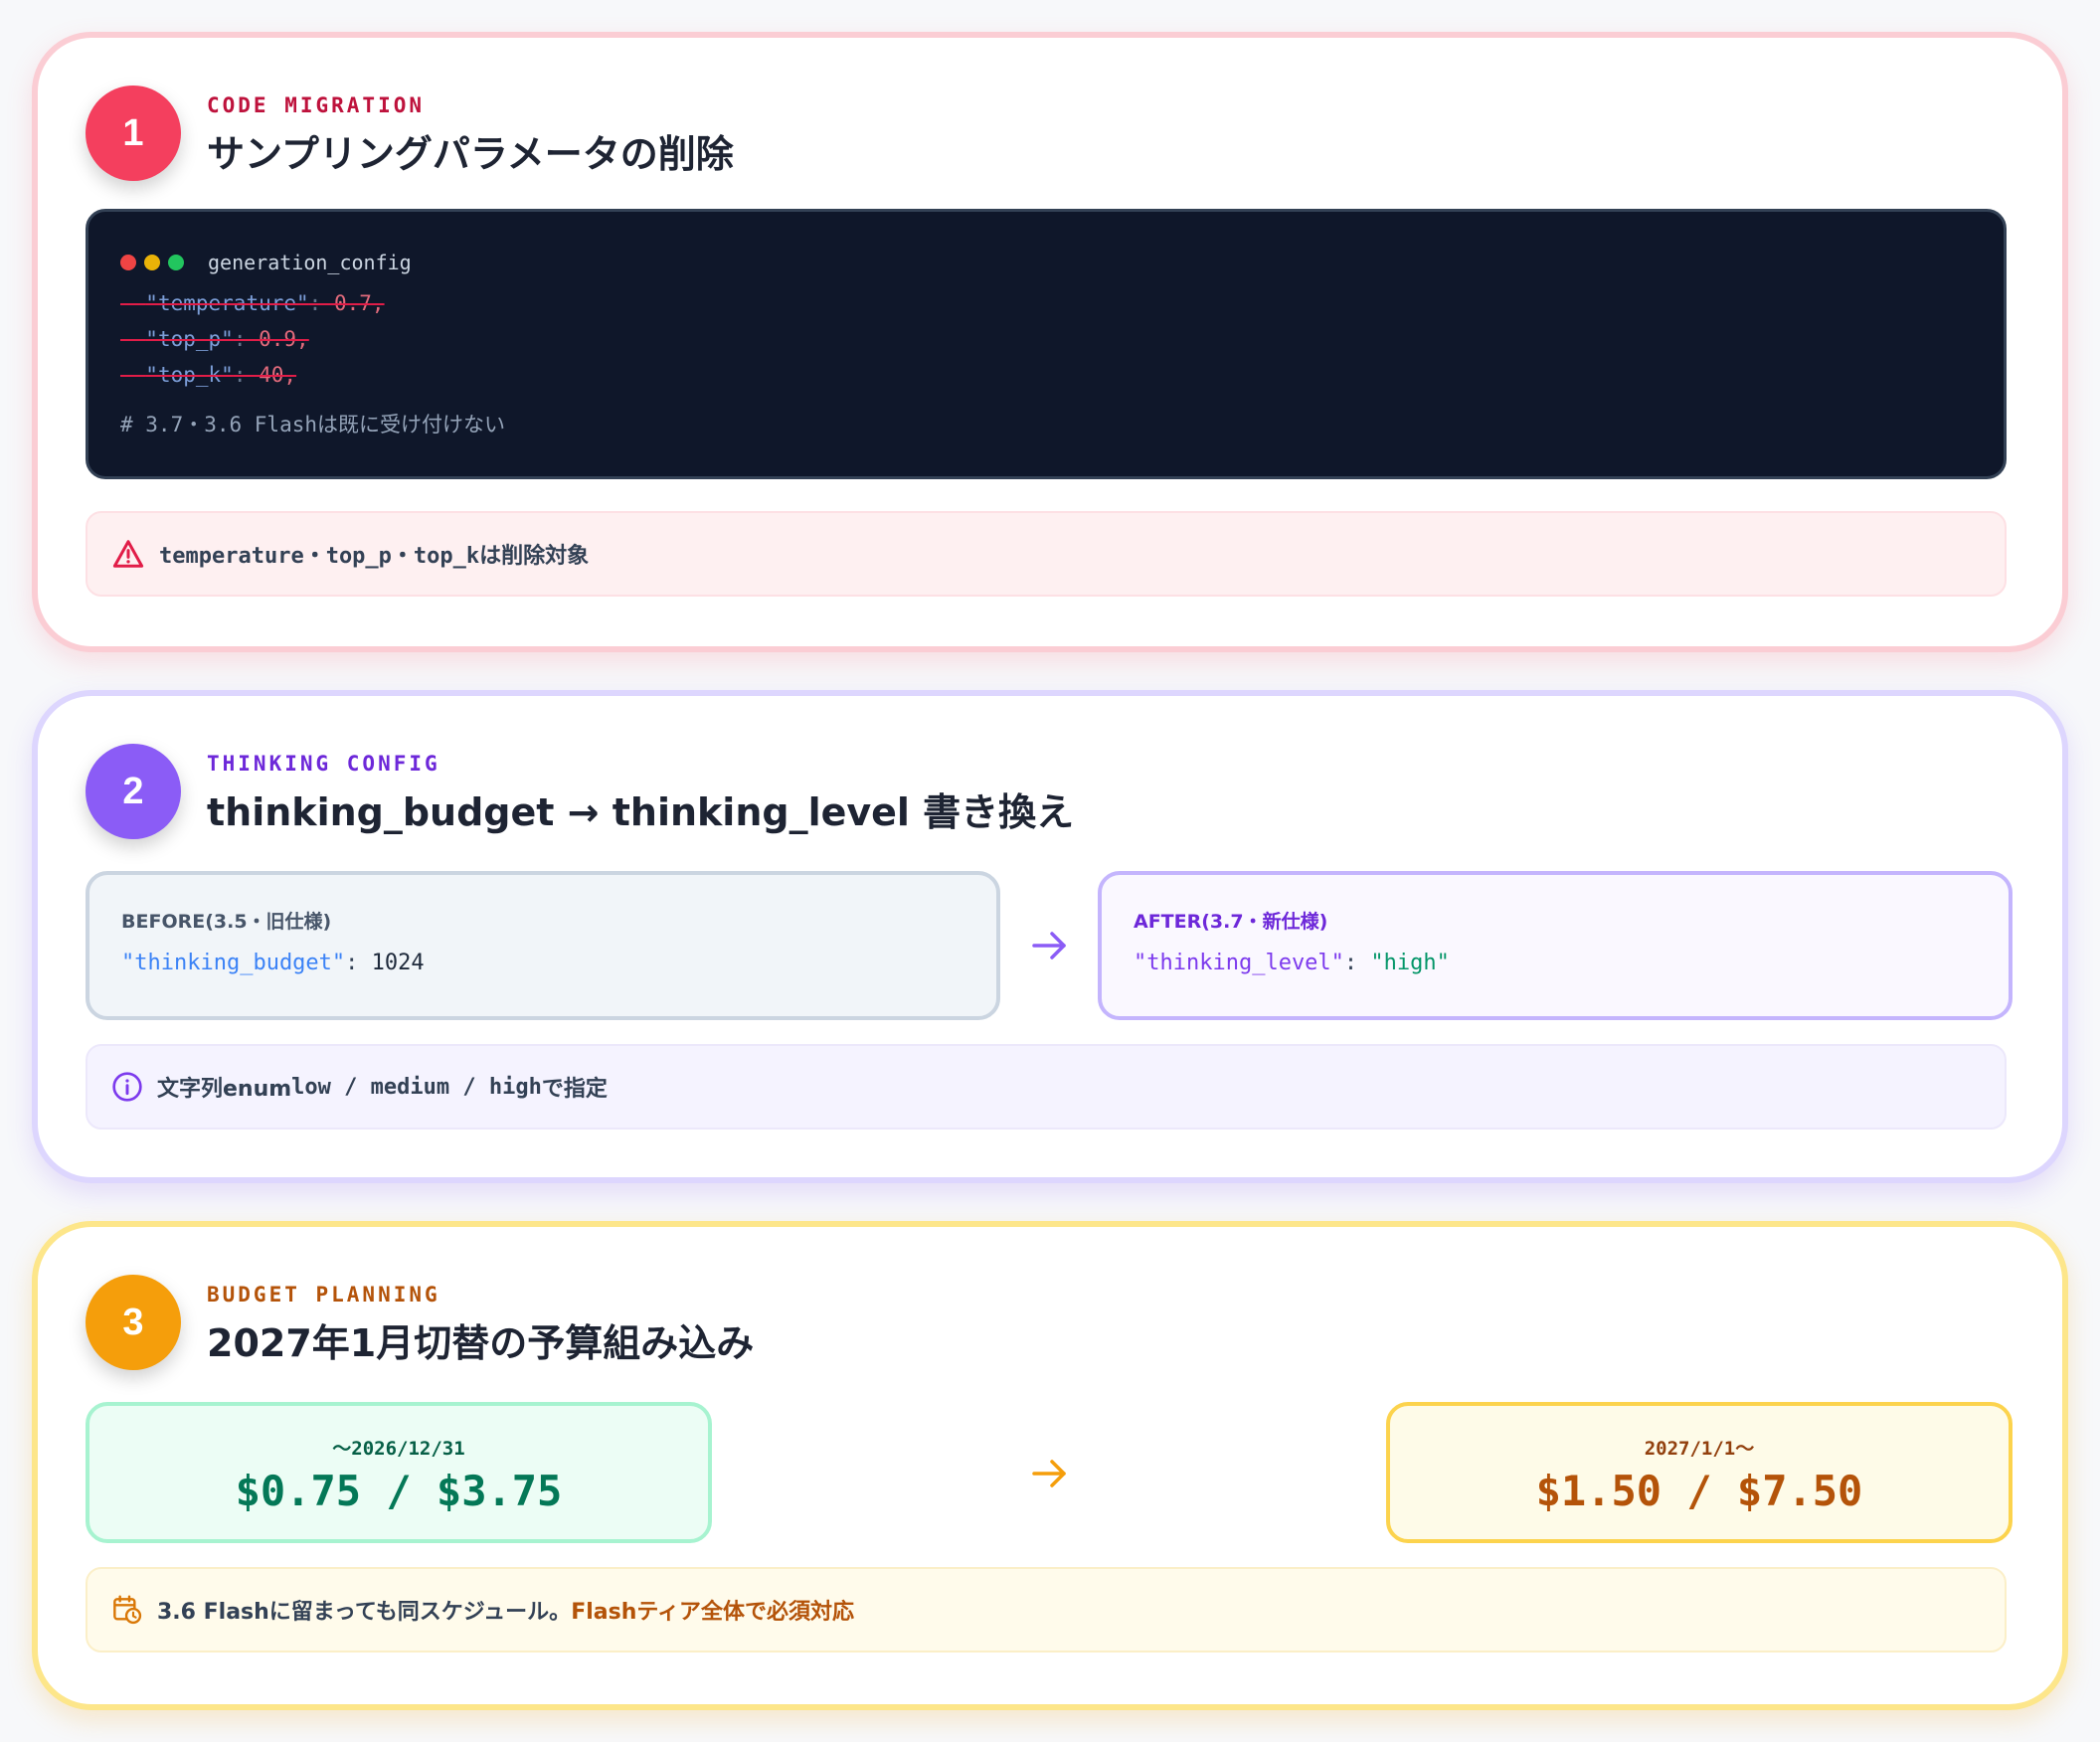 The height and width of the screenshot is (1742, 2100). Describe the element at coordinates (214, 339) in the screenshot. I see `deleted-code-line: - "top_p": 0.9,` at that location.